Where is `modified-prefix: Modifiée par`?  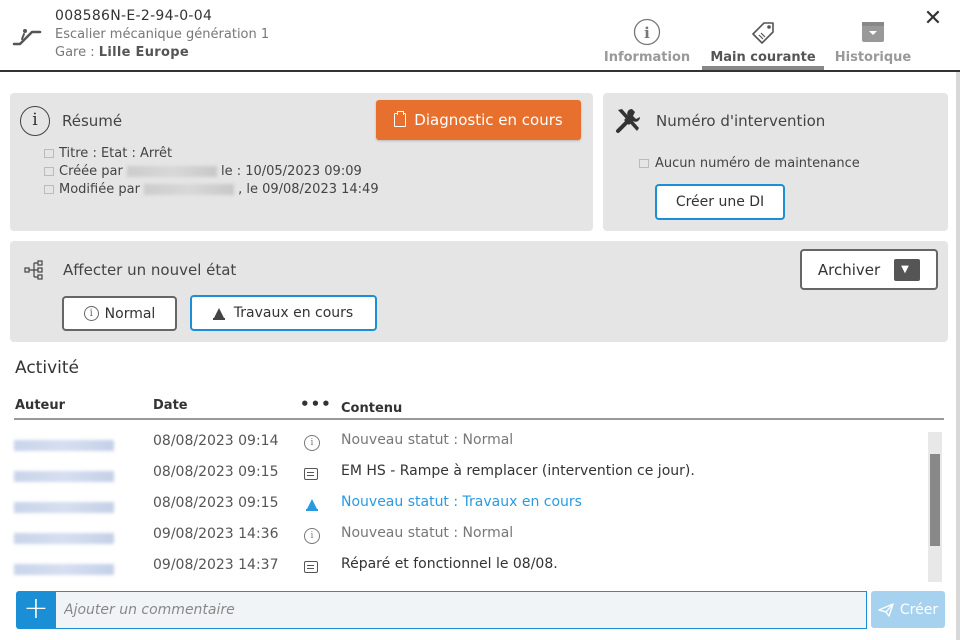 modified-prefix: Modifiée par is located at coordinates (99, 189).